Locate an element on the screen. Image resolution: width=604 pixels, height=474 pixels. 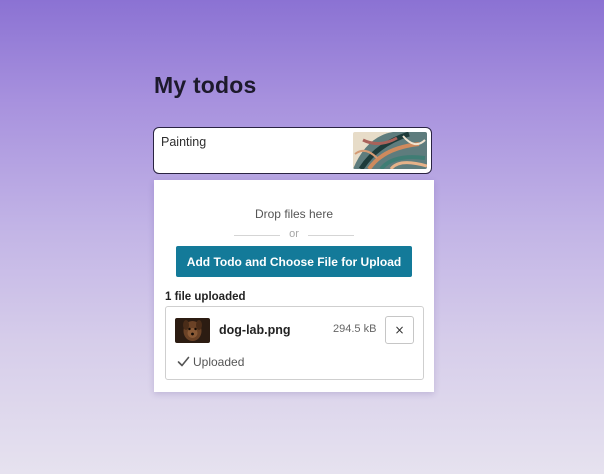
file-size: 294.5 kB is located at coordinates (355, 329).